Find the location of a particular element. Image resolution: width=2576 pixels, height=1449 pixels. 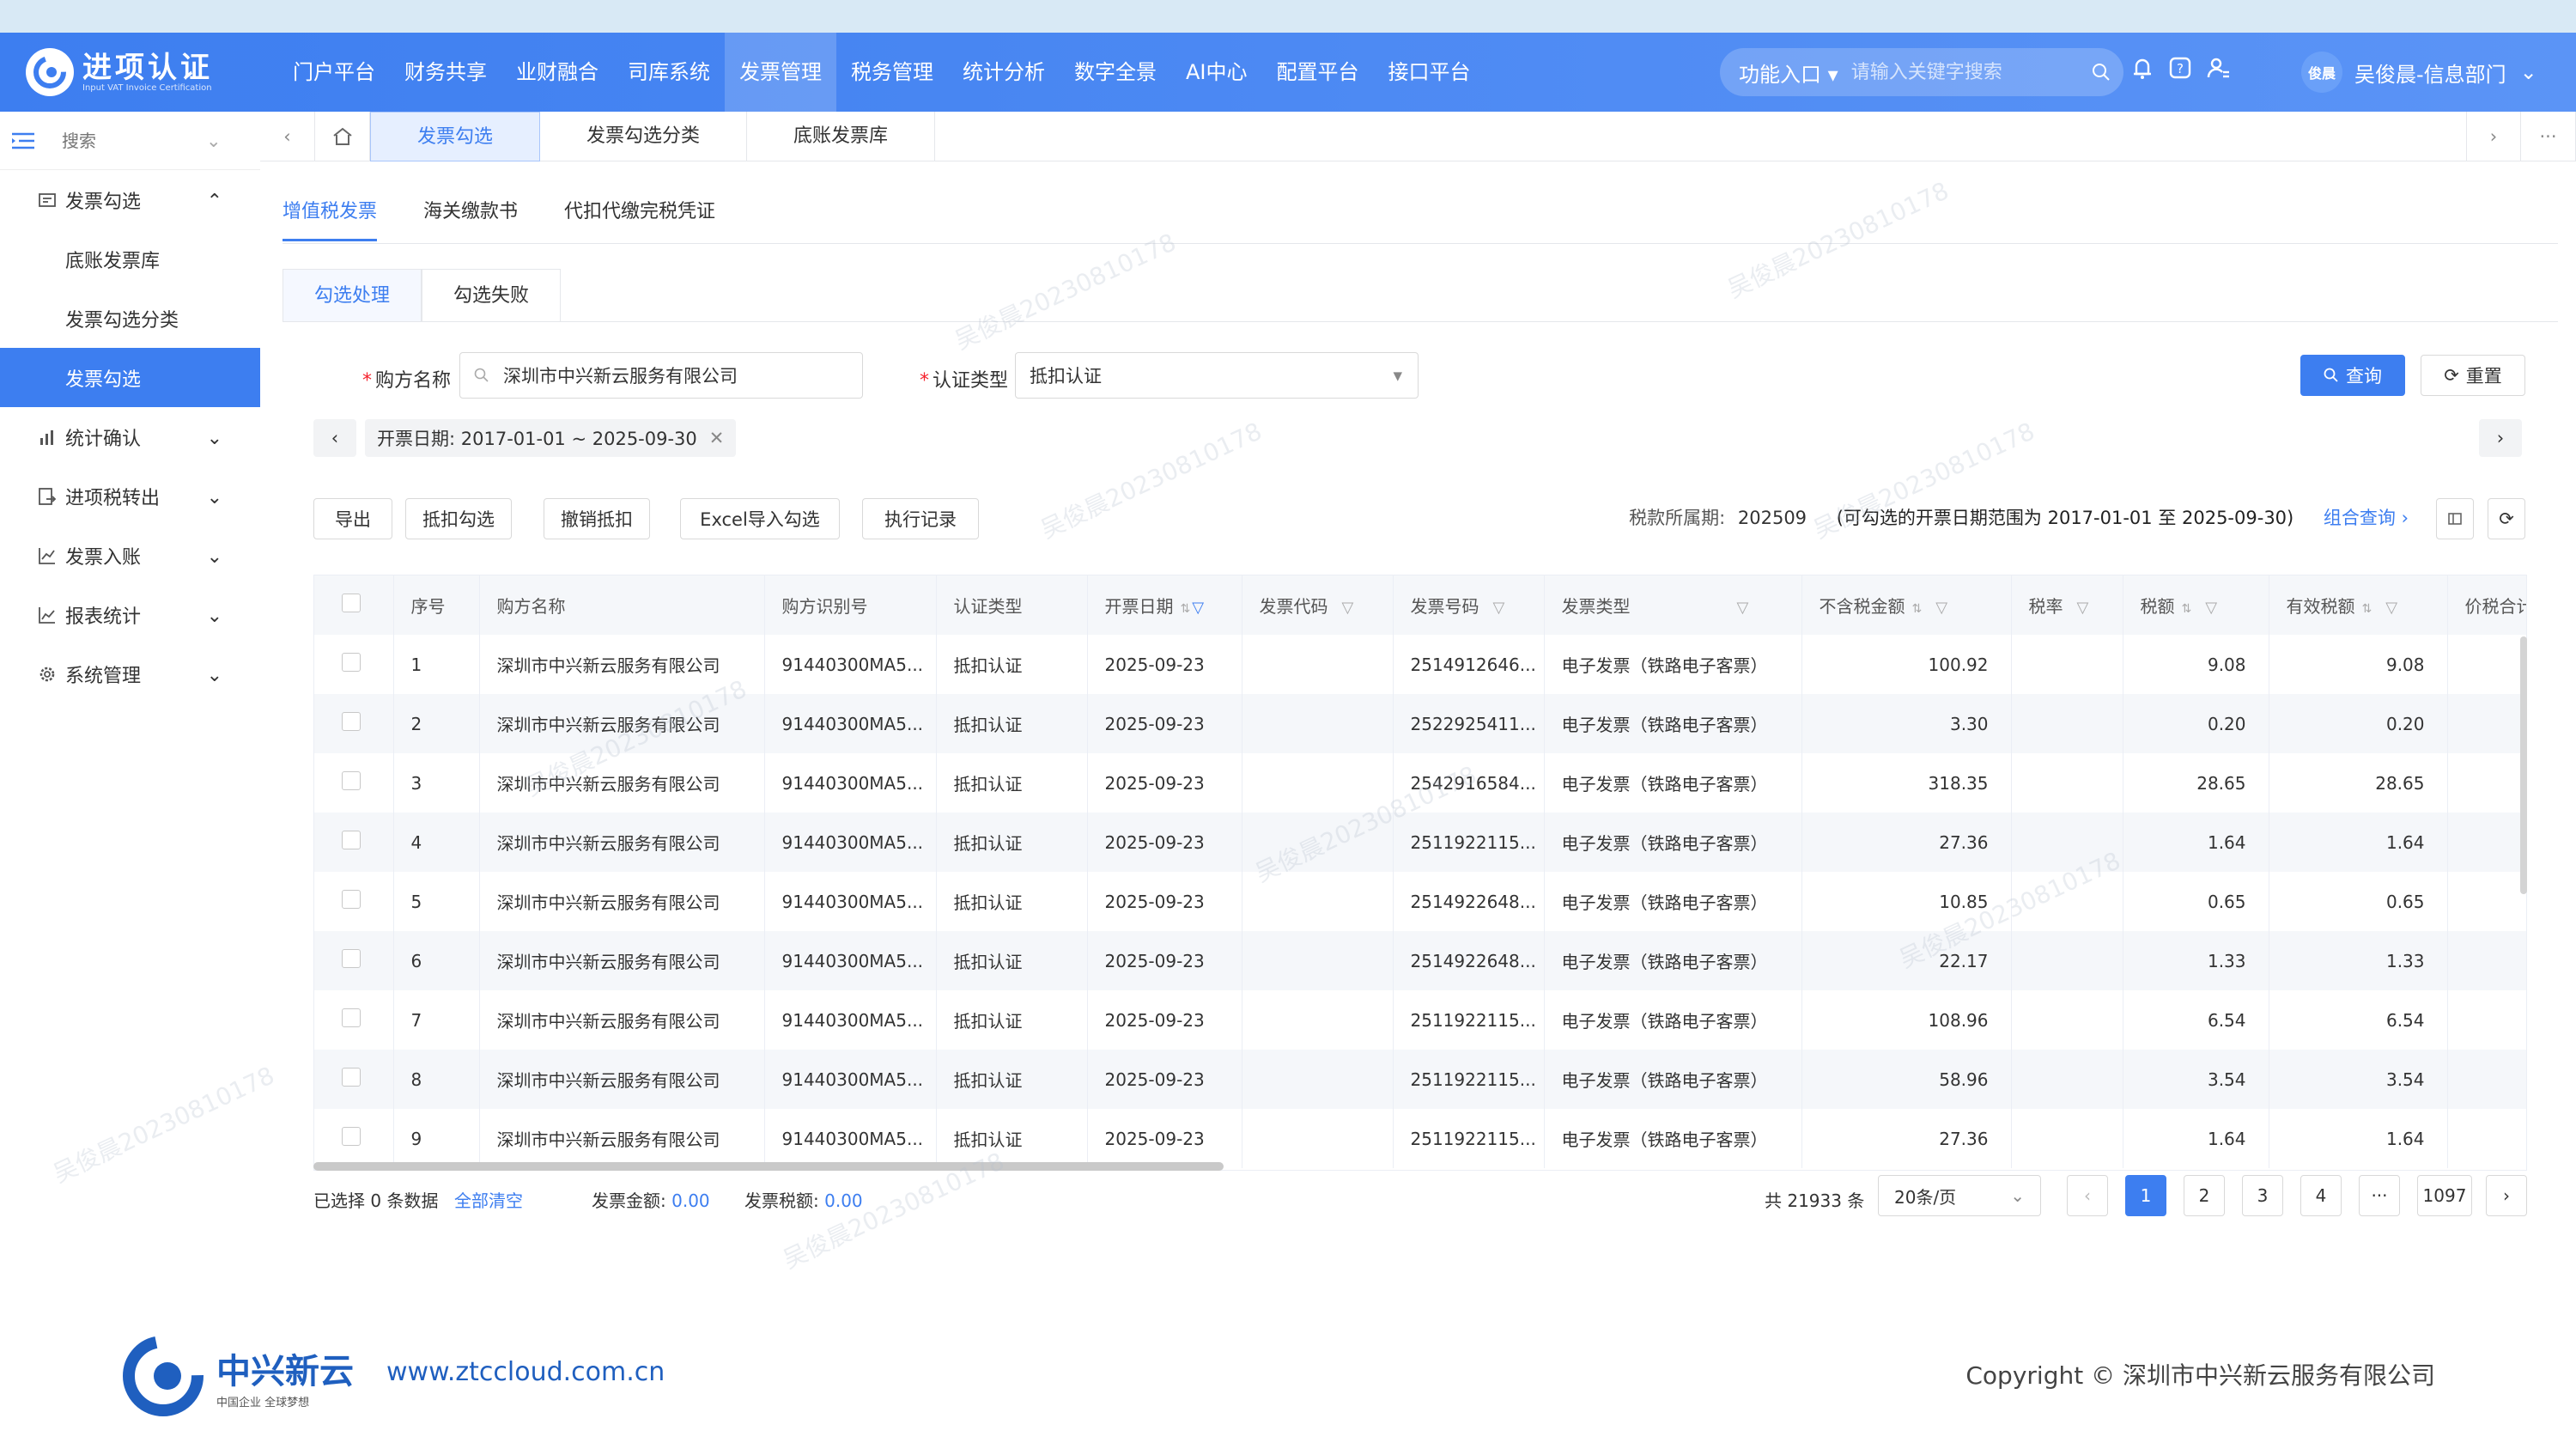

buyer-name-field: 深圳市中兴新云服务有限公司 is located at coordinates (661, 375).